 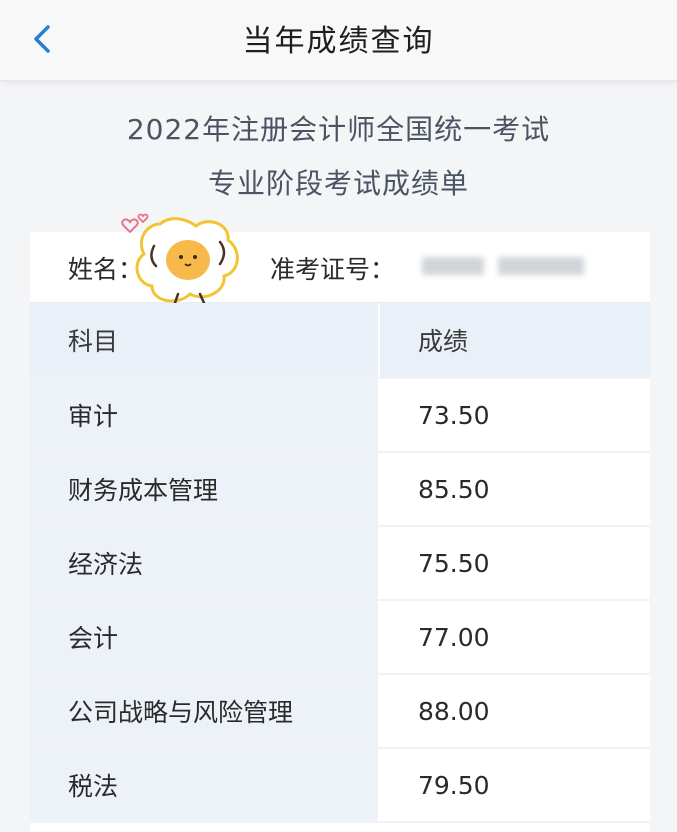 What do you see at coordinates (514, 637) in the screenshot?
I see `score-cell: 77.00` at bounding box center [514, 637].